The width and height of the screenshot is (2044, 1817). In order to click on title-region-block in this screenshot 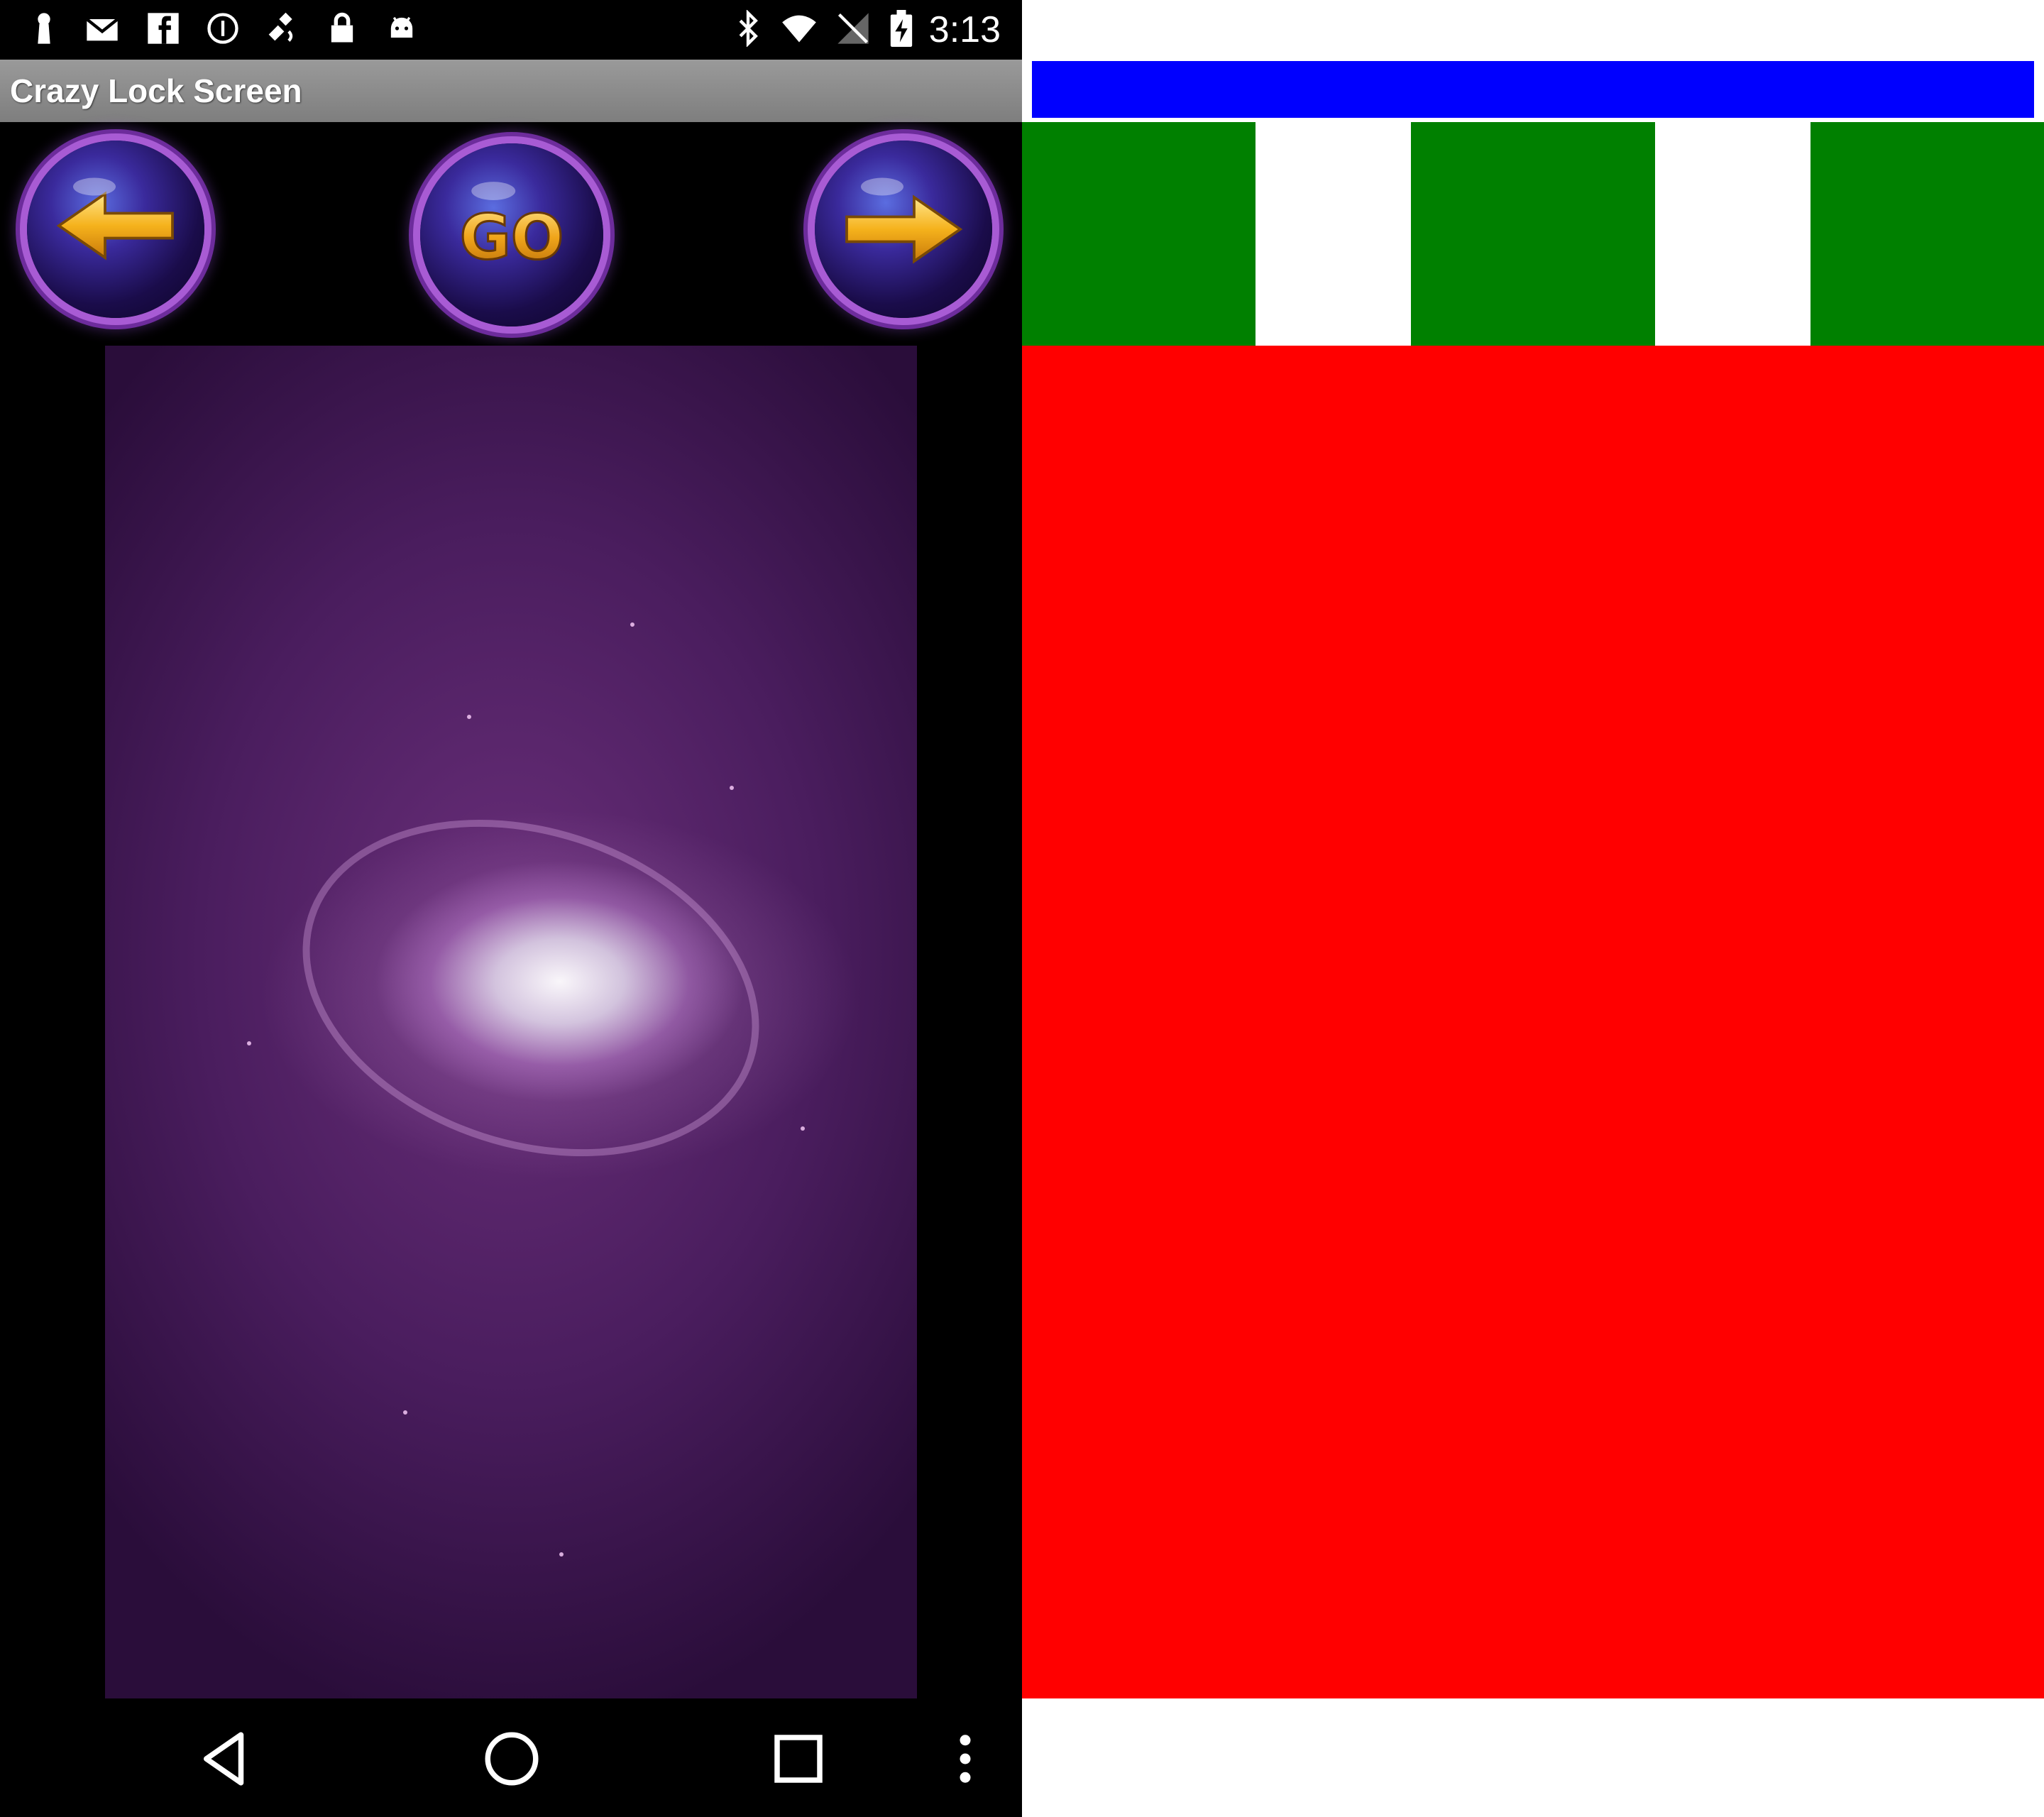, I will do `click(1533, 89)`.